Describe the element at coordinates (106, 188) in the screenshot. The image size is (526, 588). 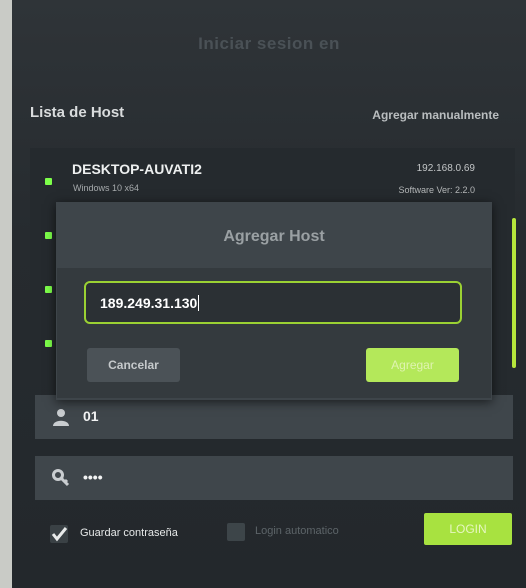
I see `host-os: Windows 10 x64` at that location.